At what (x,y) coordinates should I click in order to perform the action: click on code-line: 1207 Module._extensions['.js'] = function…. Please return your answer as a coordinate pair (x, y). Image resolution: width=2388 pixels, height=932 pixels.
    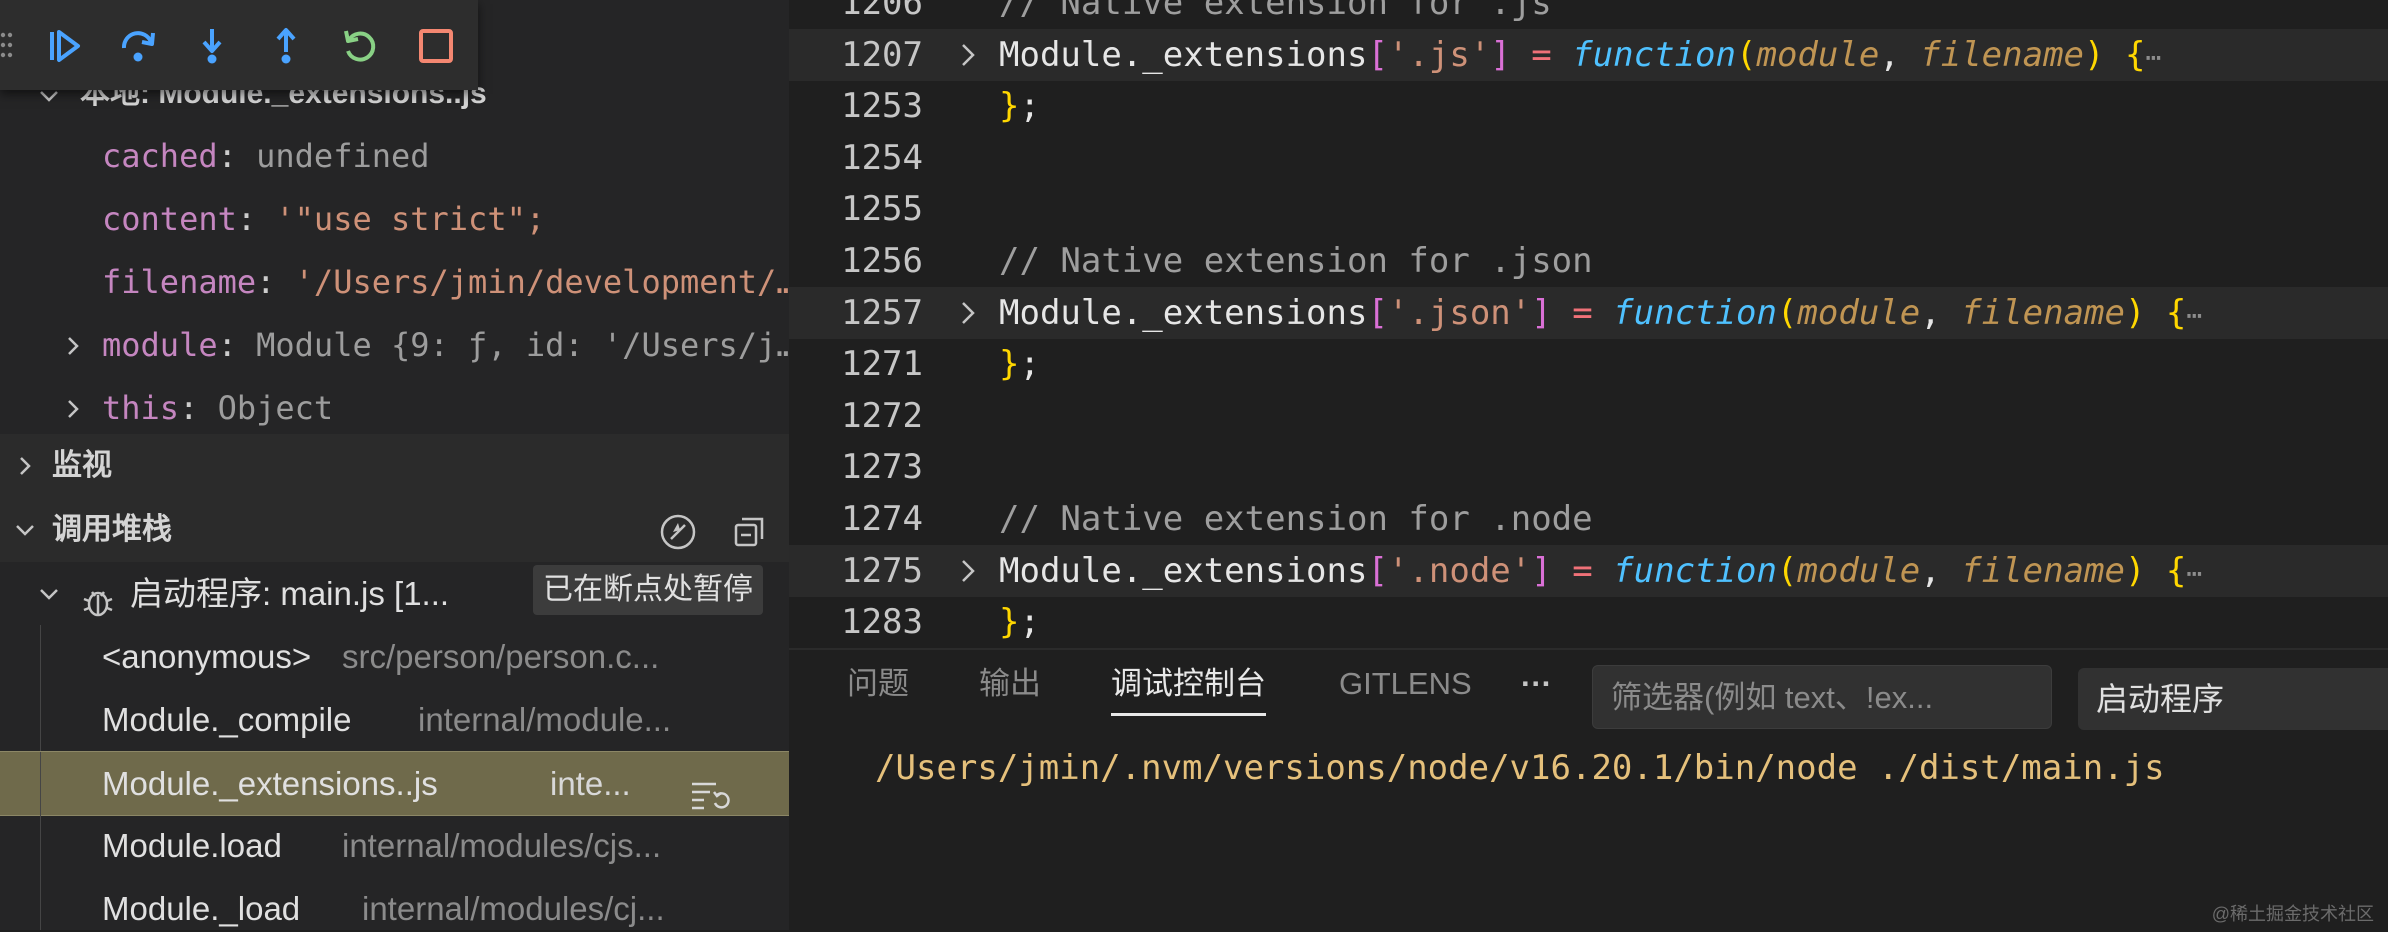
    Looking at the image, I should click on (1588, 54).